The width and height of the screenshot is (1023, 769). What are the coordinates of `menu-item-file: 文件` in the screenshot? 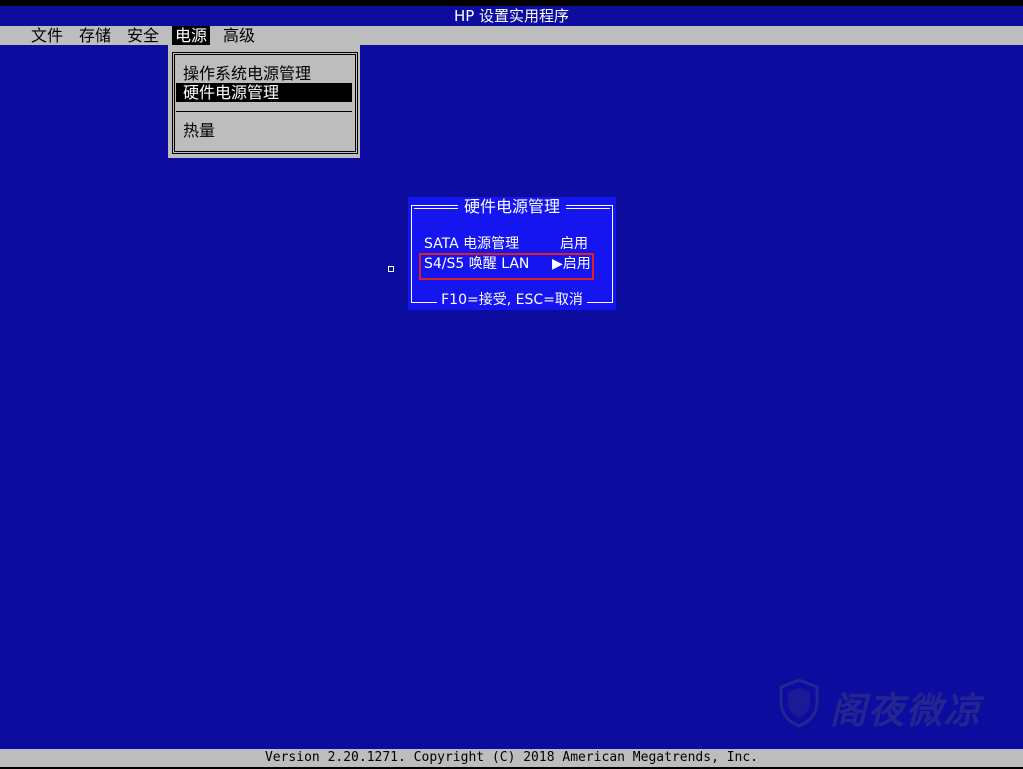 It's located at (47, 35).